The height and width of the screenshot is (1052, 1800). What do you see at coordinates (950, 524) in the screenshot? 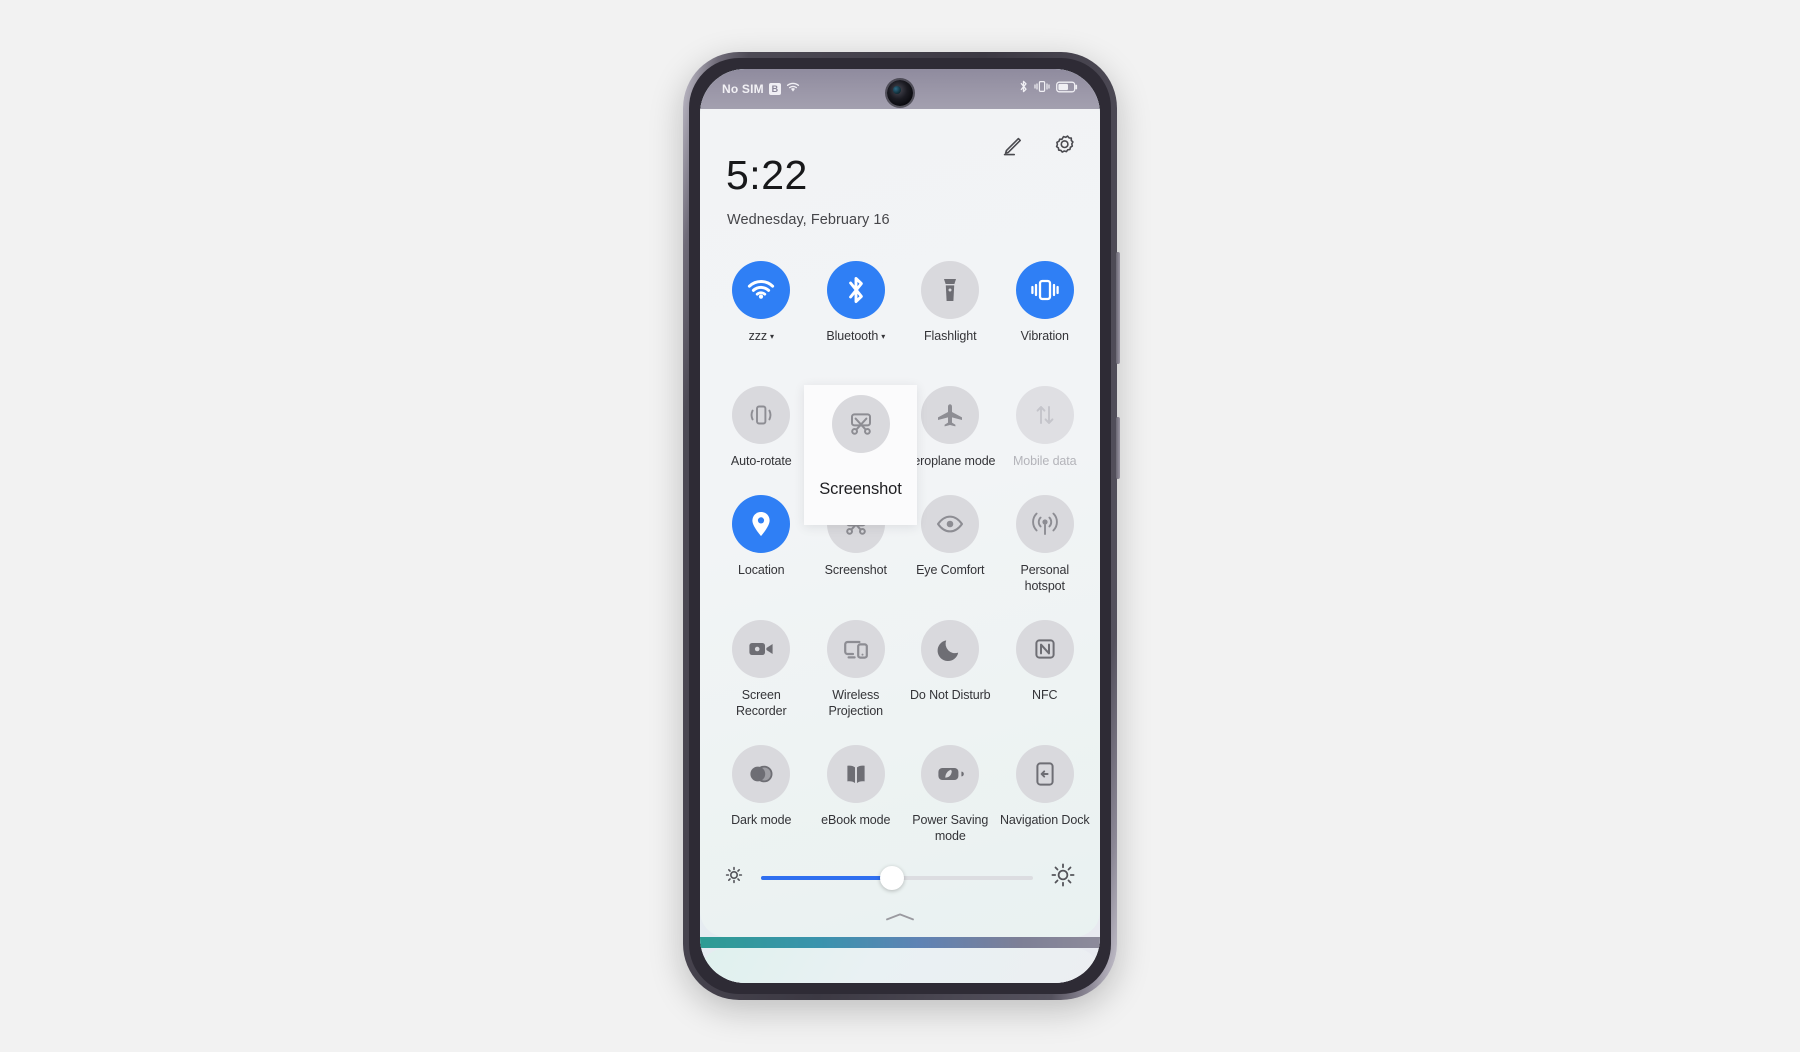
I see `eye-icon` at bounding box center [950, 524].